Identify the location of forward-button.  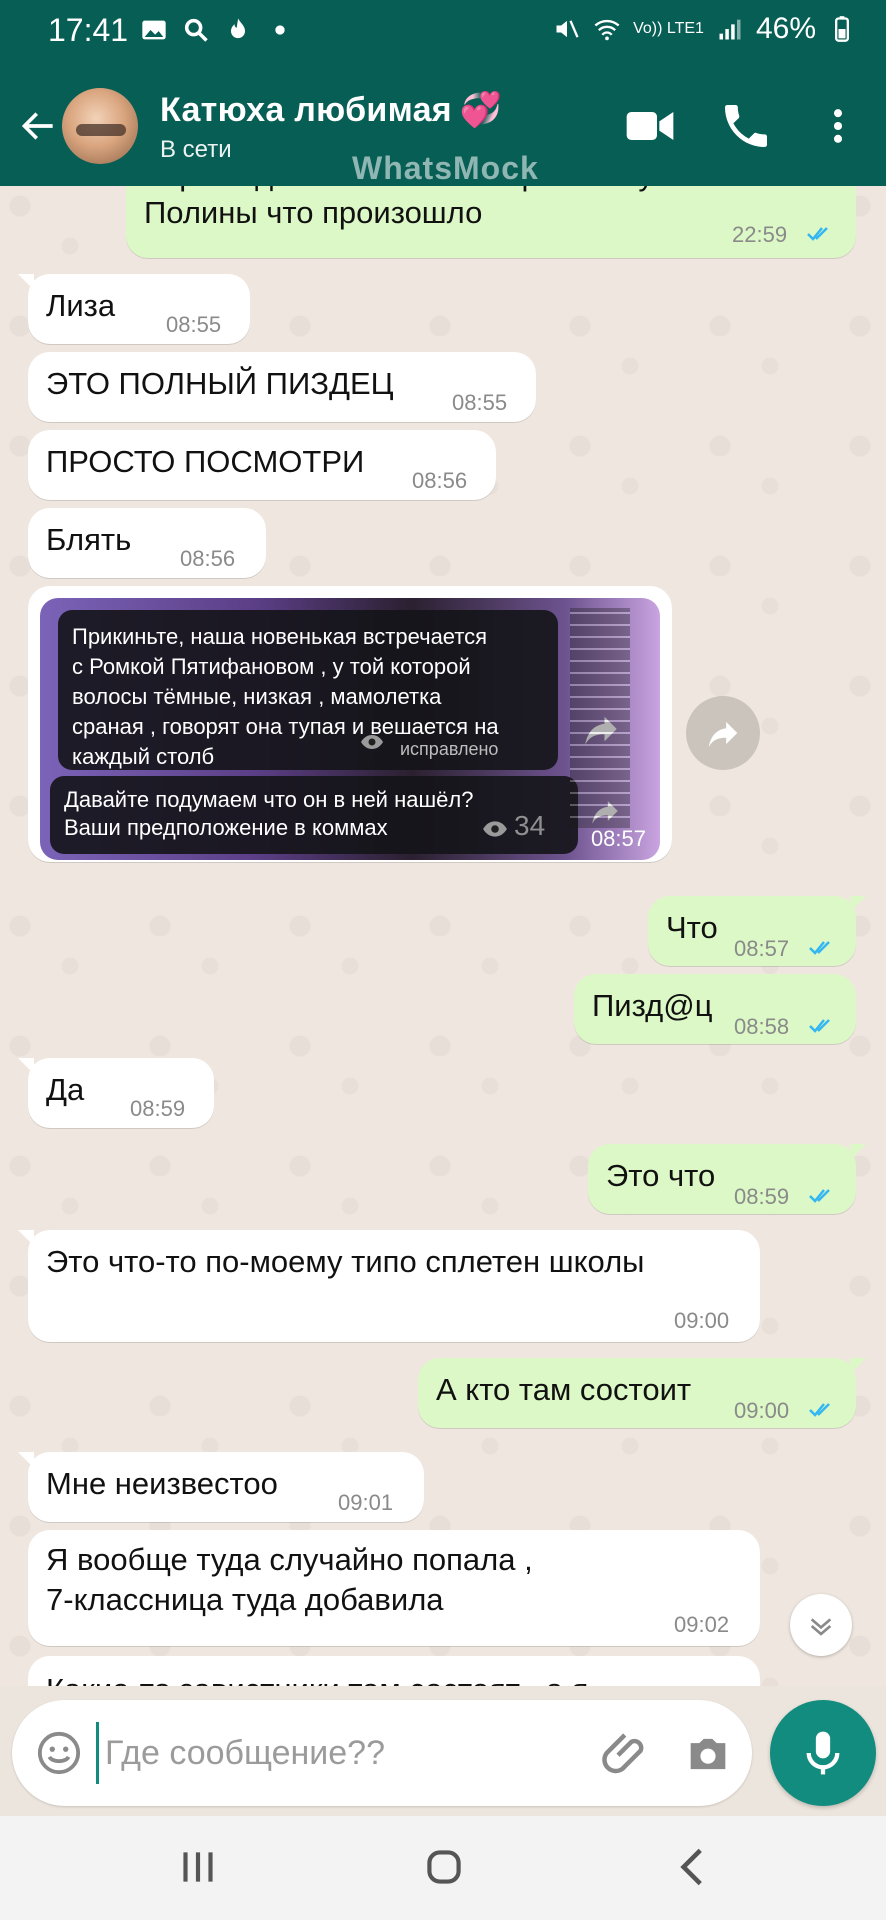
(723, 733).